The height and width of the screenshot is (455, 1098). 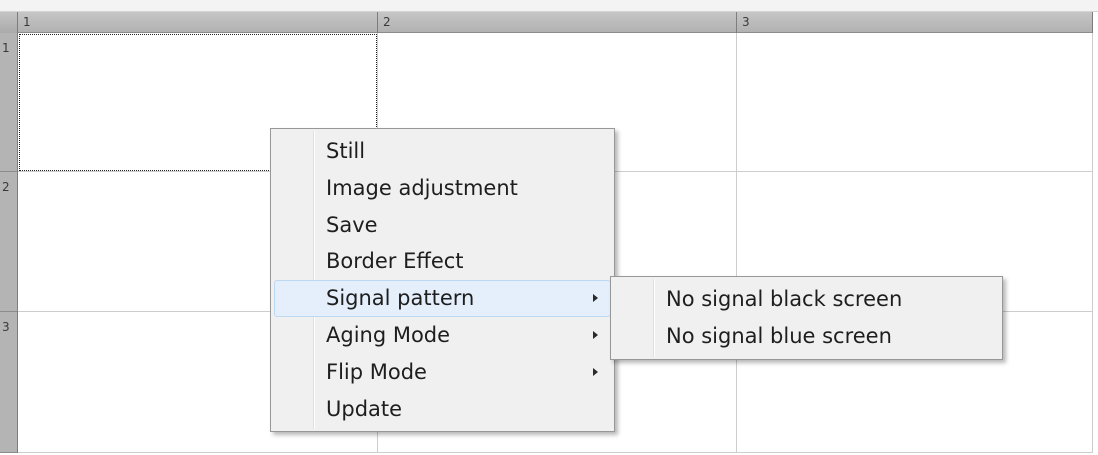 I want to click on menu-item-image-adjustment: Image adjustment, so click(x=442, y=188).